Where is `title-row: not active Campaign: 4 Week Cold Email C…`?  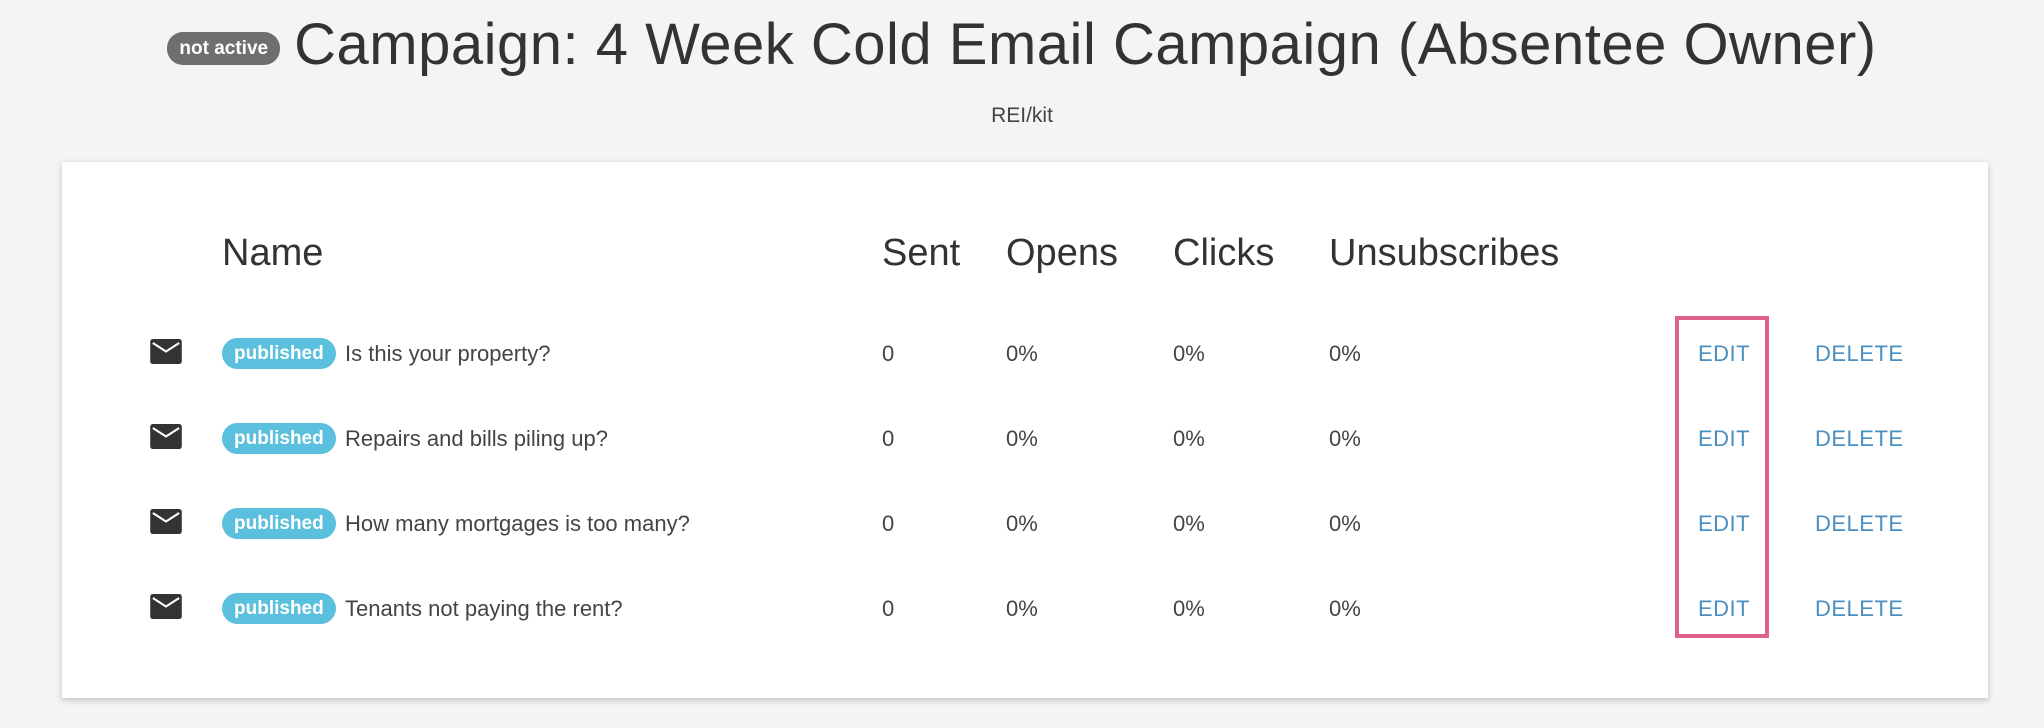 title-row: not active Campaign: 4 Week Cold Email C… is located at coordinates (1022, 45).